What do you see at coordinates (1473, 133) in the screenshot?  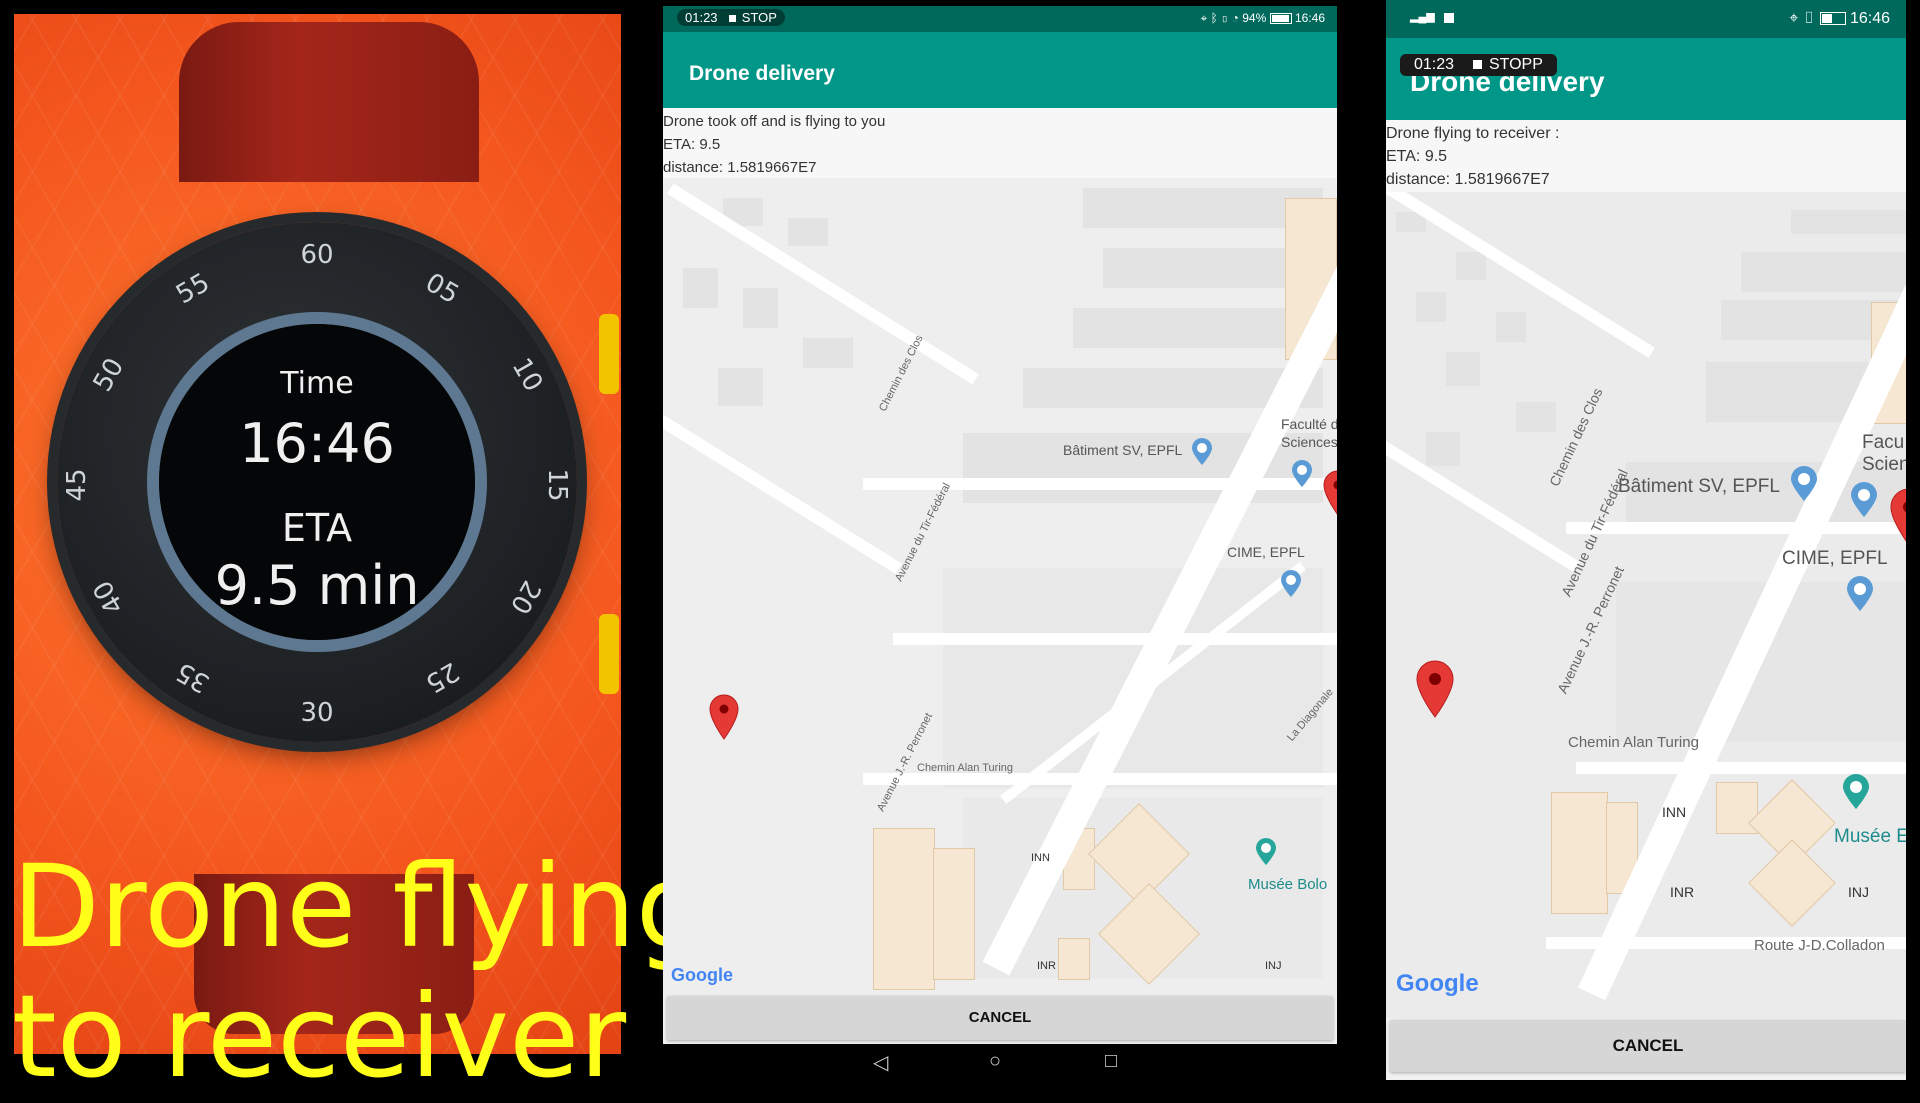 I see `delivery-status-text: Drone flying to receiver :` at bounding box center [1473, 133].